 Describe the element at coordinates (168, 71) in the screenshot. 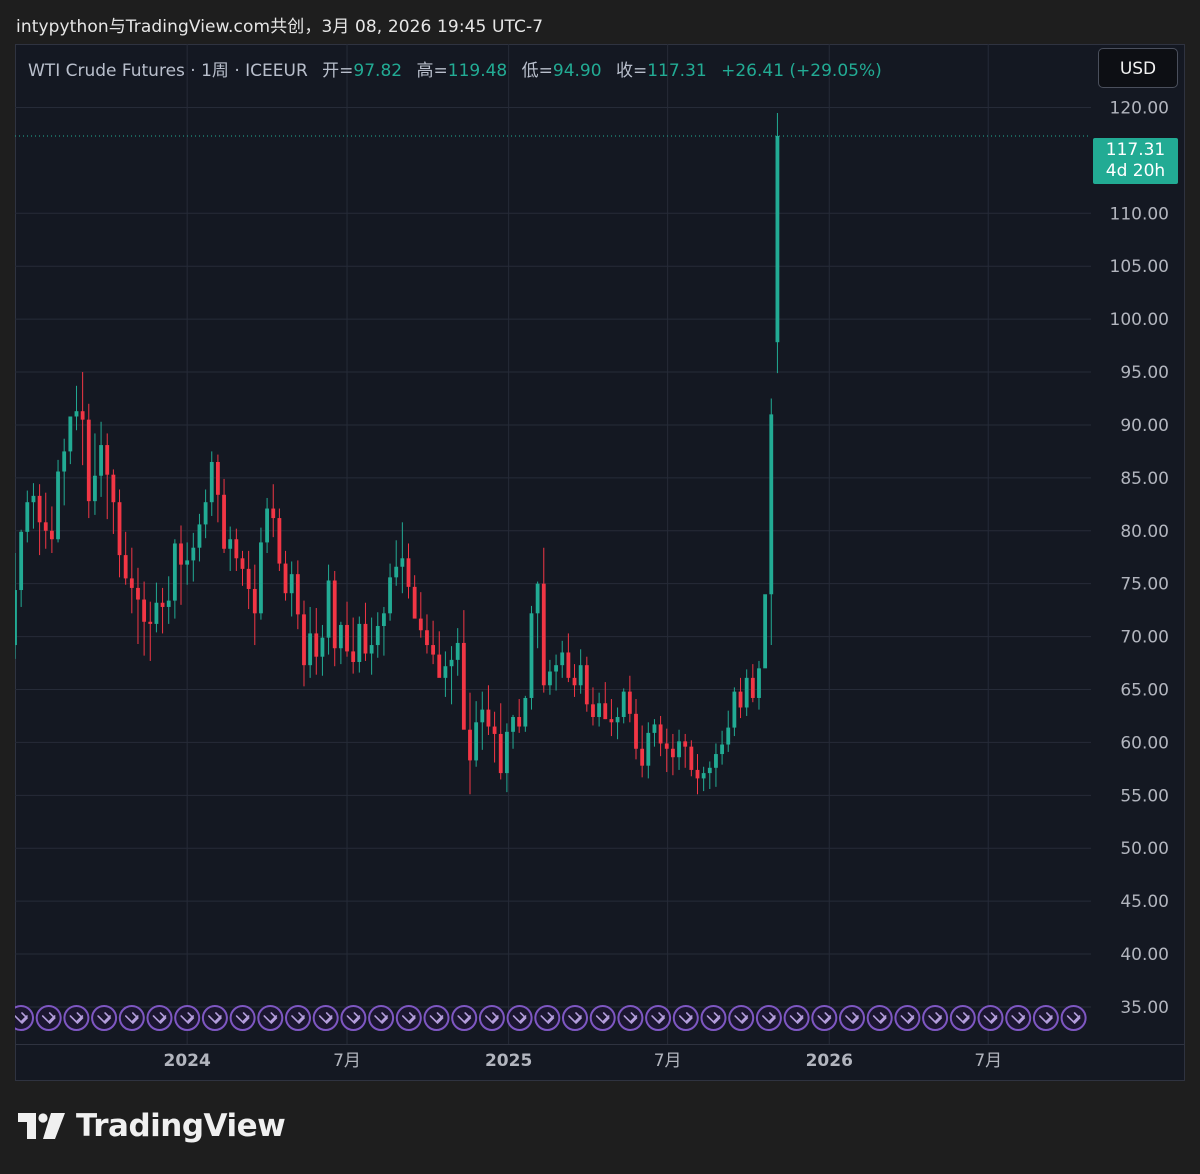

I see `symbol-name: WTI Crude Futures · 1周 · ICEEUR` at that location.